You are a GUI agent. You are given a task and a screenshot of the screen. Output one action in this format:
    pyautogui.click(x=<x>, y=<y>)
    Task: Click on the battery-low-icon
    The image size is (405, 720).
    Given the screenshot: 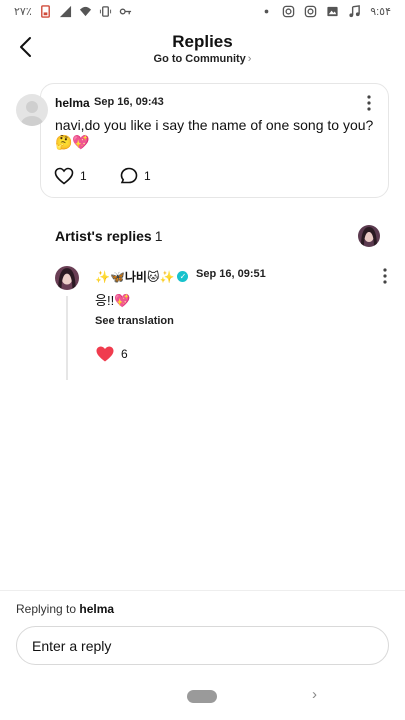 What is the action you would take?
    pyautogui.click(x=45, y=11)
    